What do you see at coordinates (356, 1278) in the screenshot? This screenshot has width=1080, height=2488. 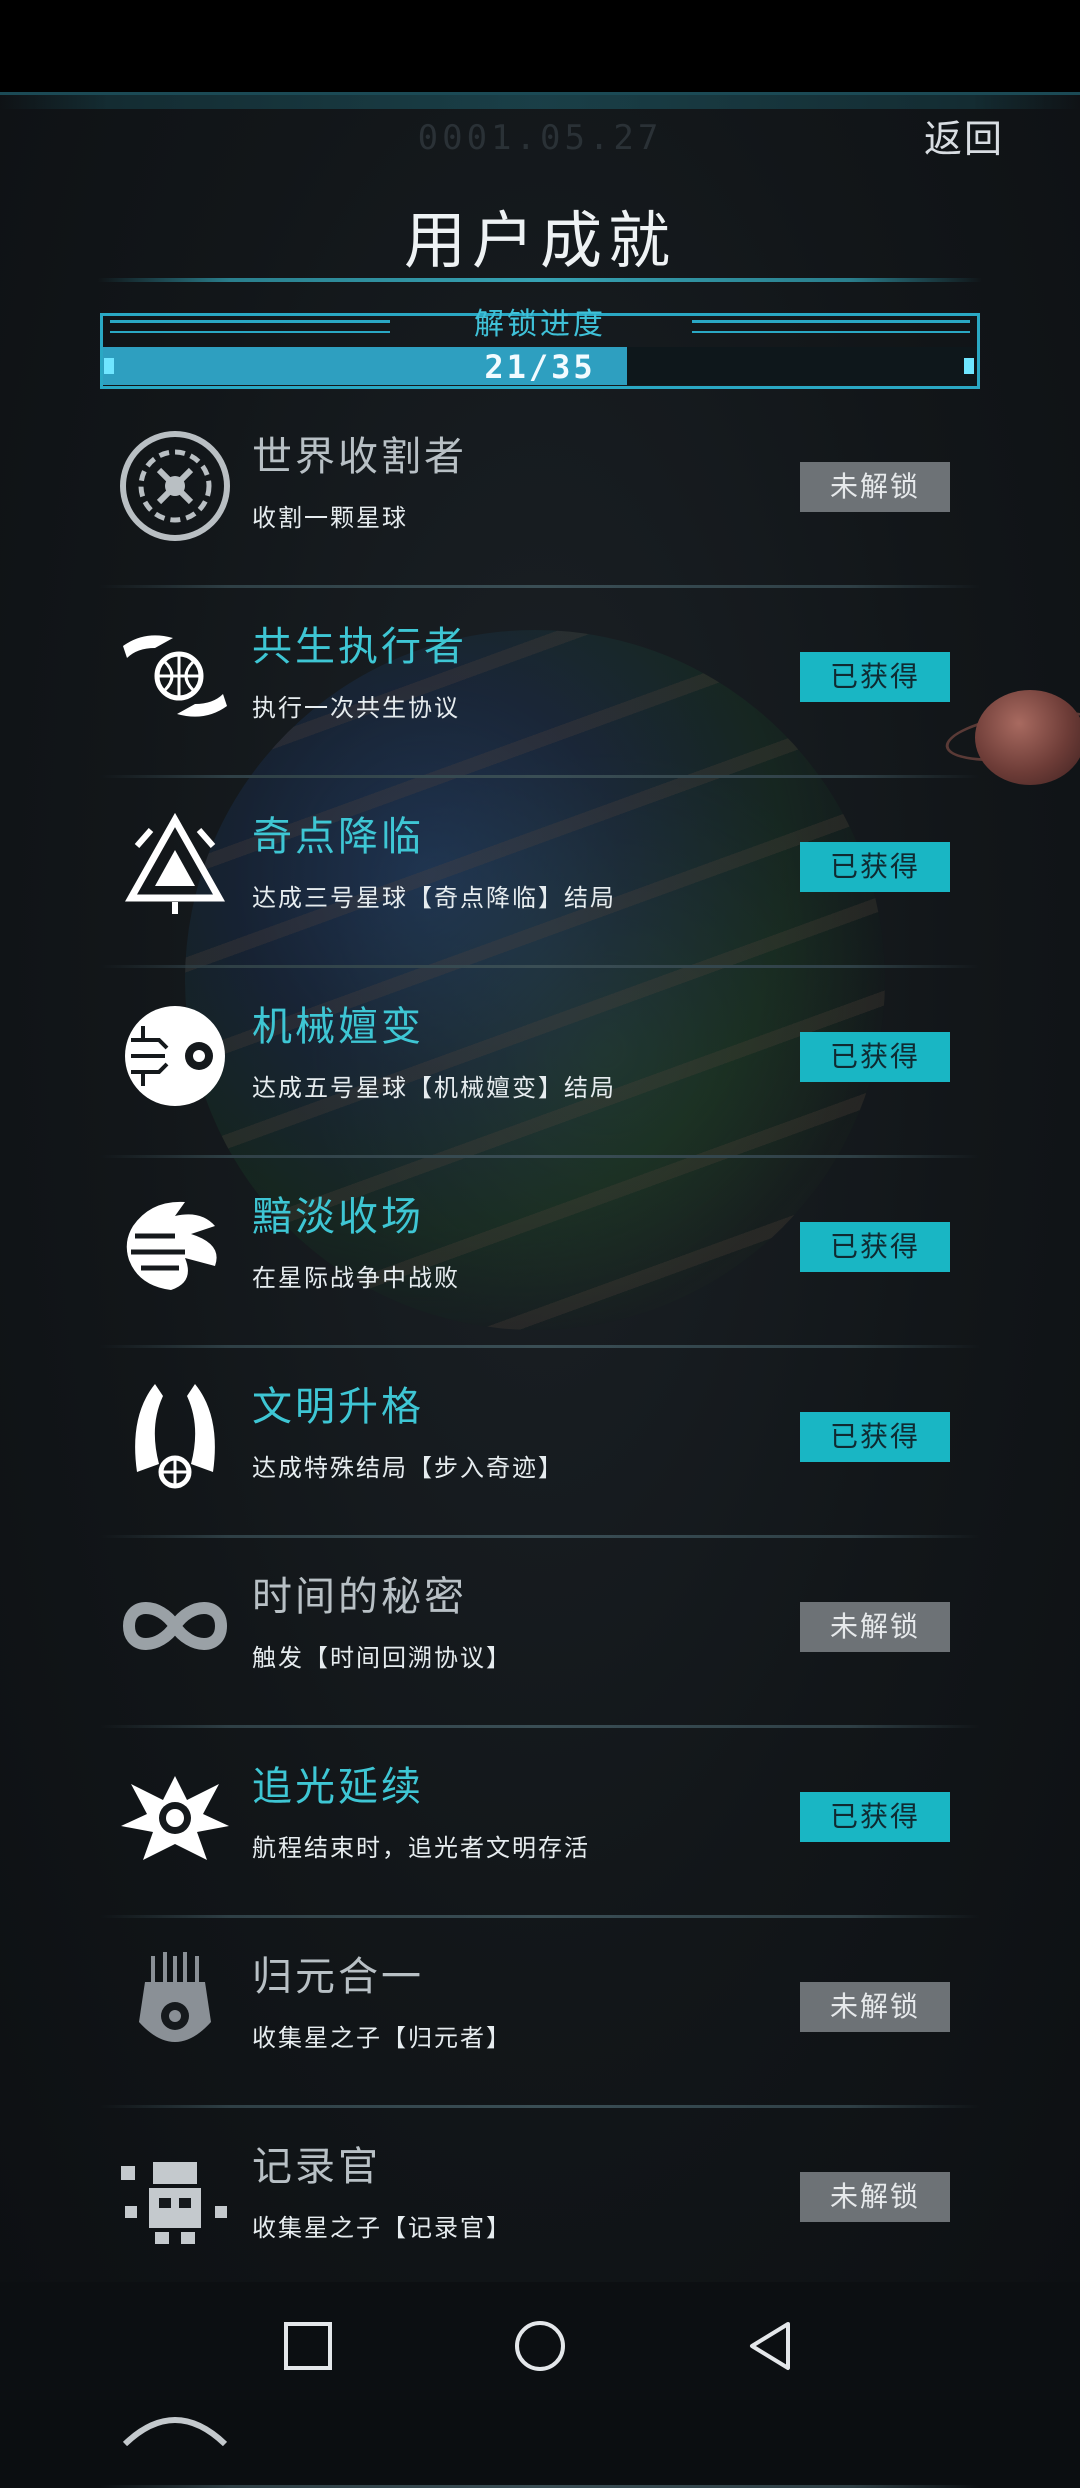 I see `achievement-description: 在星际战争中战败` at bounding box center [356, 1278].